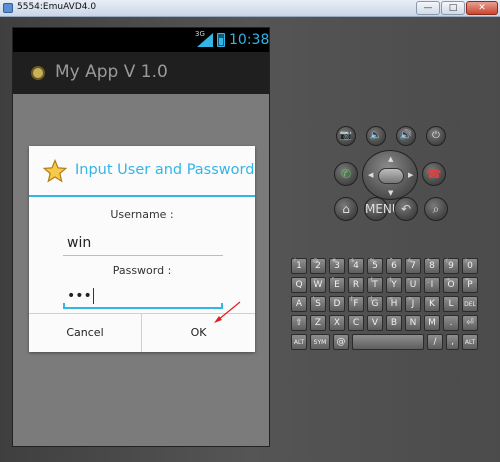  I want to click on dpad-right-icon: ▶, so click(410, 175).